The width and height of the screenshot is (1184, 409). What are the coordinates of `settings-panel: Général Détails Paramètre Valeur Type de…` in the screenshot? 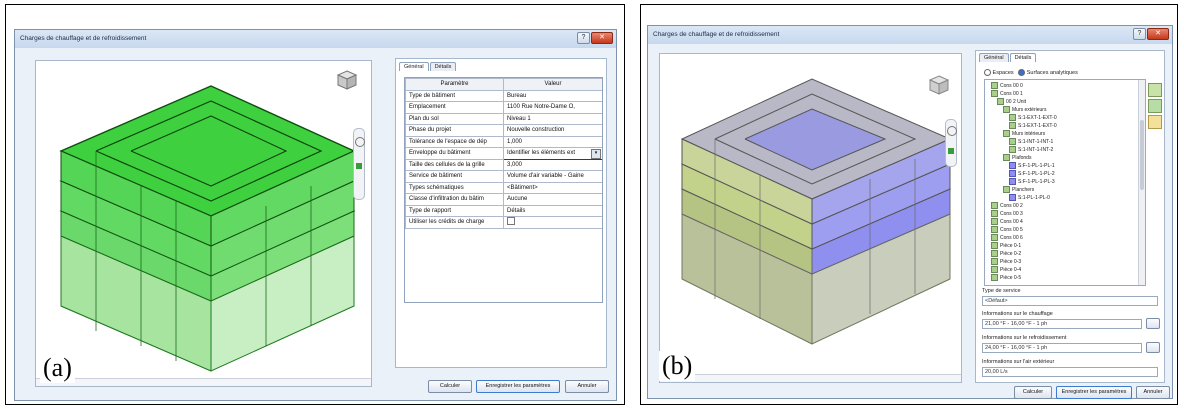 It's located at (501, 213).